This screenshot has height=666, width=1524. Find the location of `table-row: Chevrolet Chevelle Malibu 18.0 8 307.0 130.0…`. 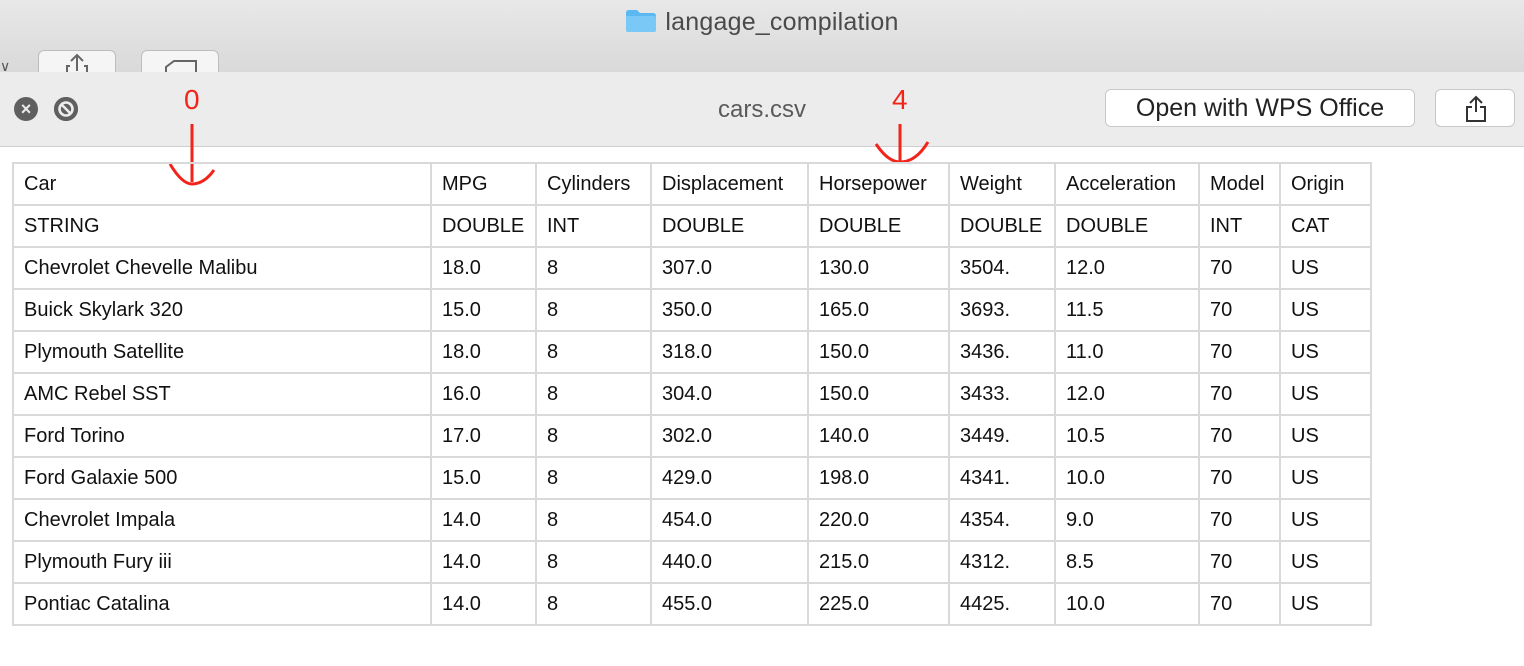

table-row: Chevrolet Chevelle Malibu 18.0 8 307.0 130.0… is located at coordinates (692, 268).